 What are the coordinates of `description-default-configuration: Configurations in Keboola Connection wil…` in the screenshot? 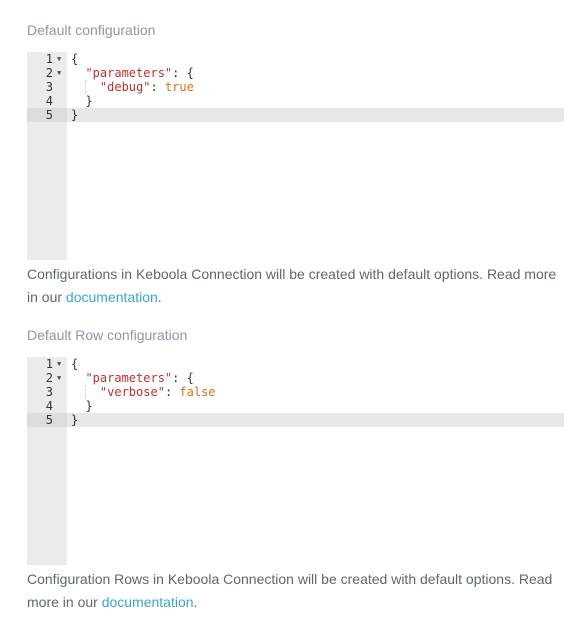 It's located at (295, 286).